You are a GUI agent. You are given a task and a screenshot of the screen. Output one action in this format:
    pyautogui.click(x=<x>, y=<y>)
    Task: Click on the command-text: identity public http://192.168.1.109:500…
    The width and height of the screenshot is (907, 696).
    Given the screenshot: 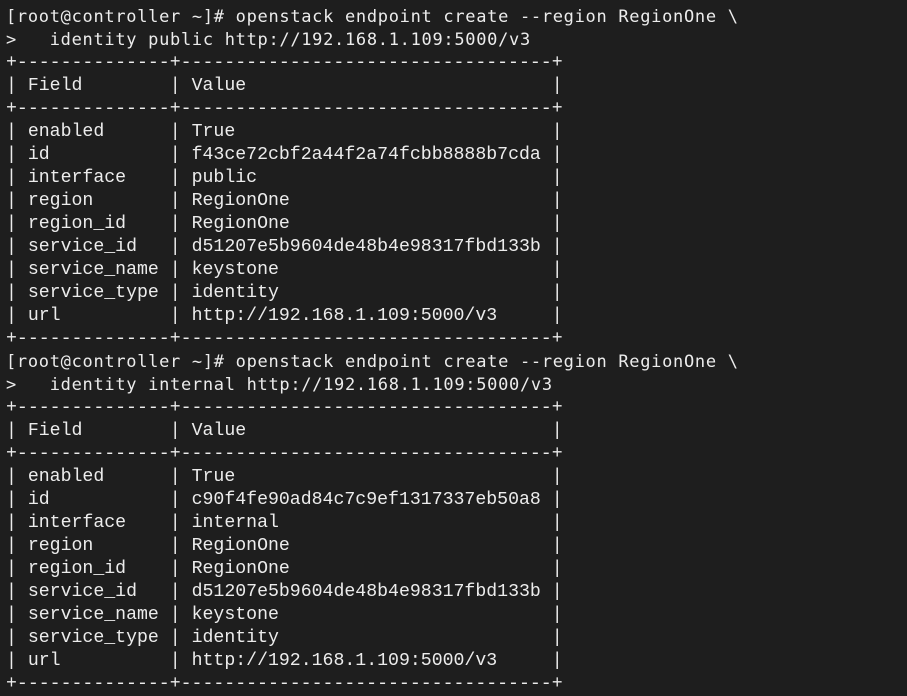 What is the action you would take?
    pyautogui.click(x=290, y=40)
    